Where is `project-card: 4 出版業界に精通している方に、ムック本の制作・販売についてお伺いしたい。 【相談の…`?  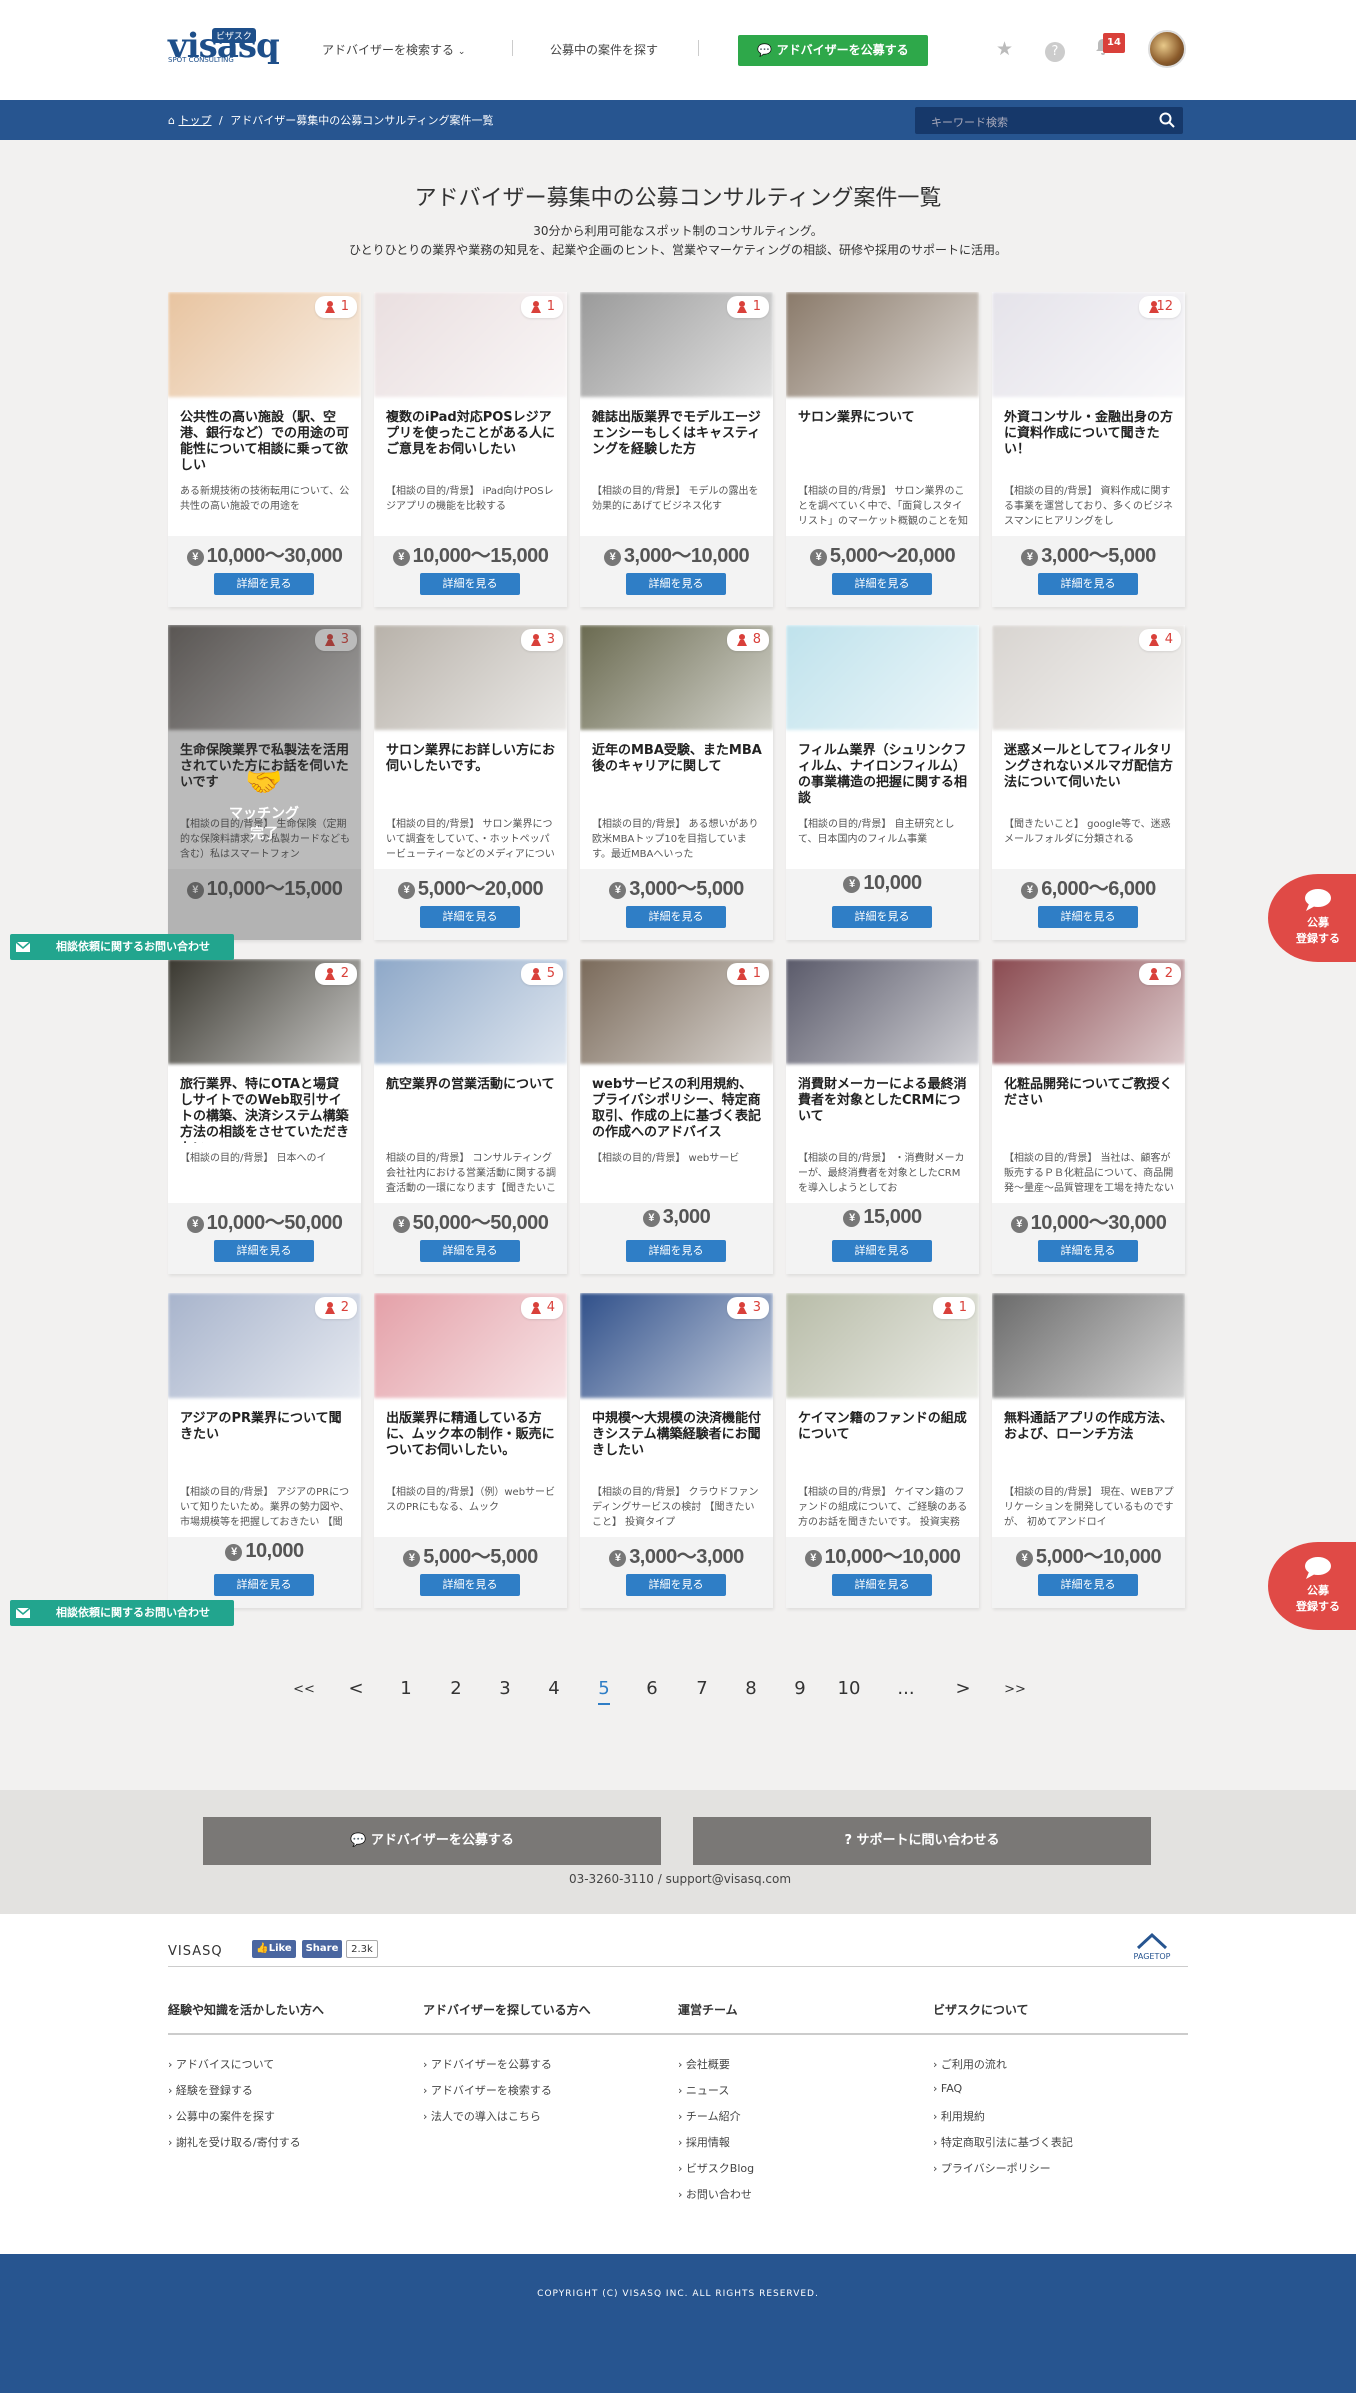 project-card: 4 出版業界に精通している方に、ムック本の制作・販売についてお伺いしたい。 【相談の… is located at coordinates (470, 1450).